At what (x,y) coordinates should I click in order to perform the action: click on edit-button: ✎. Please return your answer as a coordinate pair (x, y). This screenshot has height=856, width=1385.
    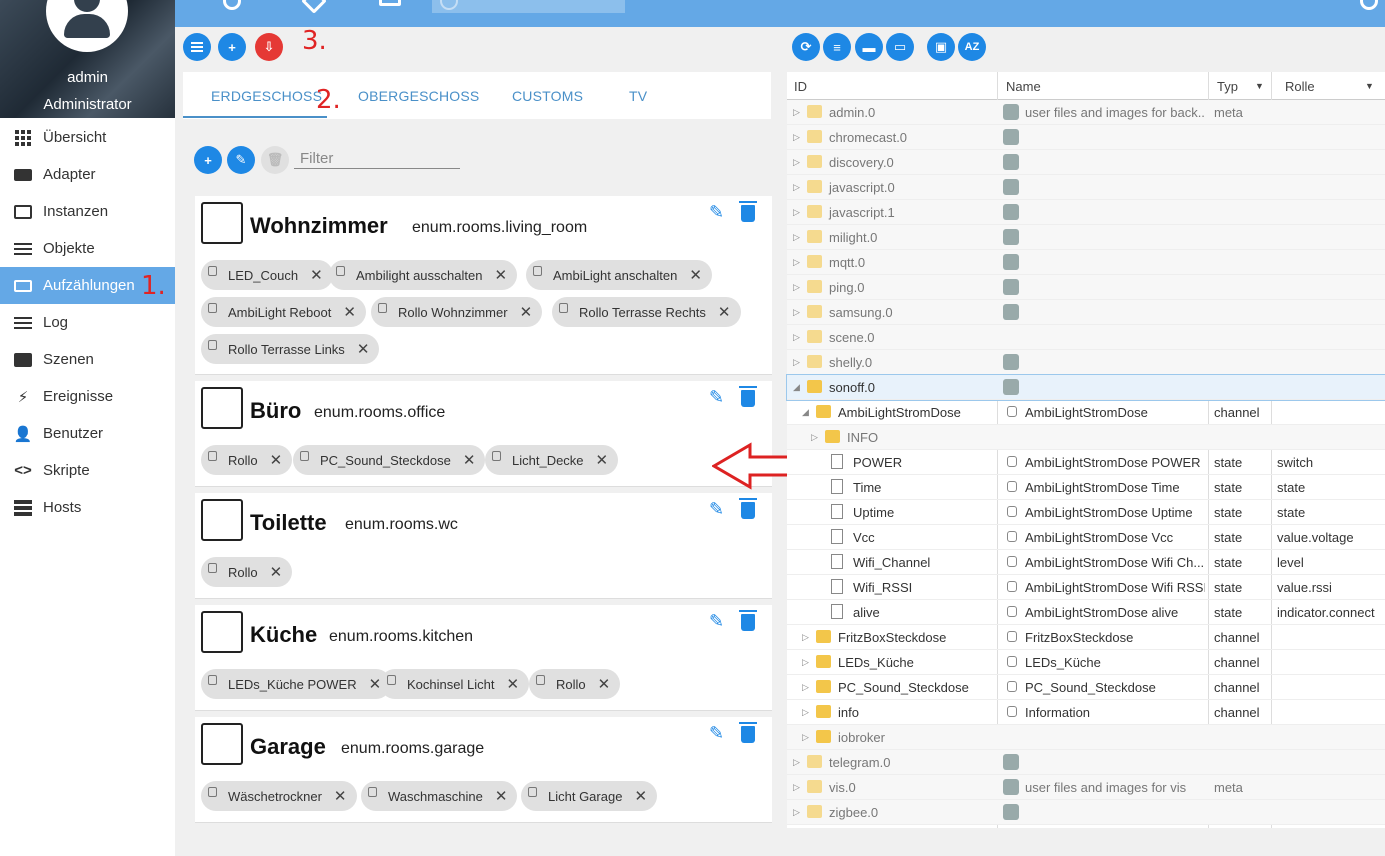
    Looking at the image, I should click on (241, 160).